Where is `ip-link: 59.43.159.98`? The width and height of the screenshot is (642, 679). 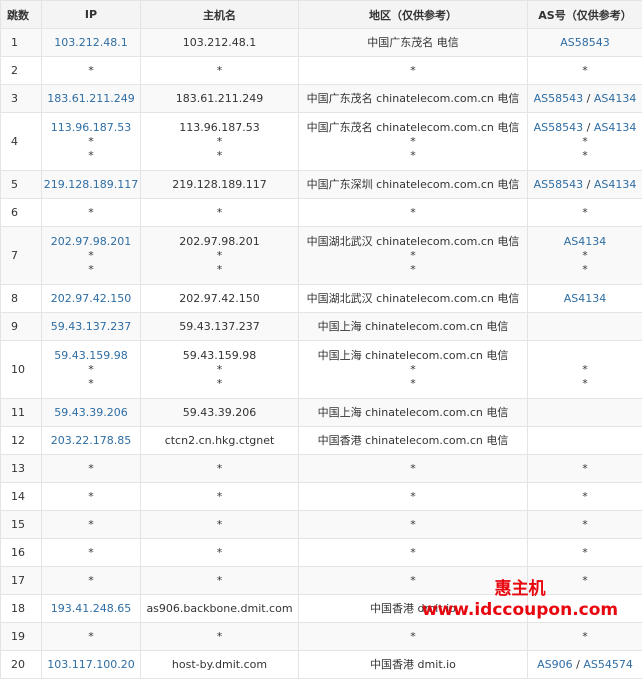 ip-link: 59.43.159.98 is located at coordinates (90, 355).